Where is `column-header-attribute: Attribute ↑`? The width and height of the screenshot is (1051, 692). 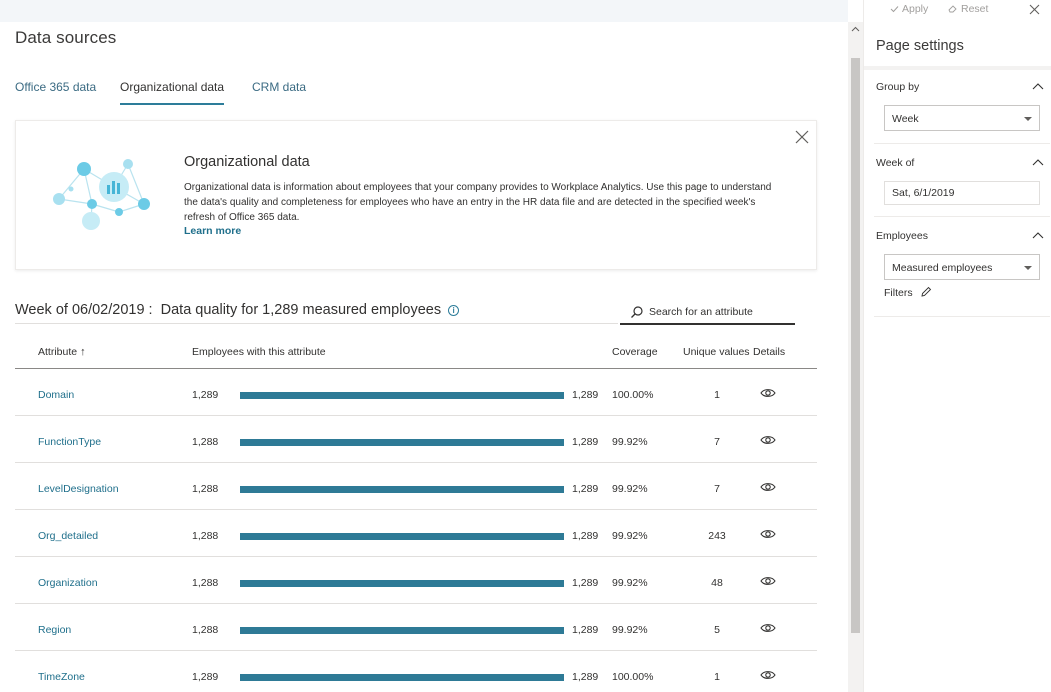
column-header-attribute: Attribute ↑ is located at coordinates (62, 352).